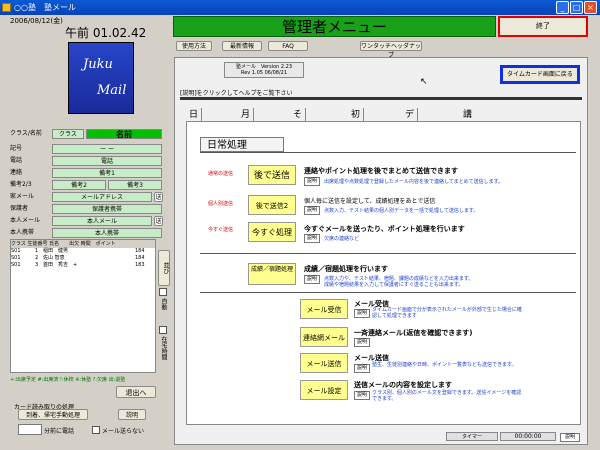 The height and width of the screenshot is (450, 600). I want to click on field-label: 電話, so click(30, 161).